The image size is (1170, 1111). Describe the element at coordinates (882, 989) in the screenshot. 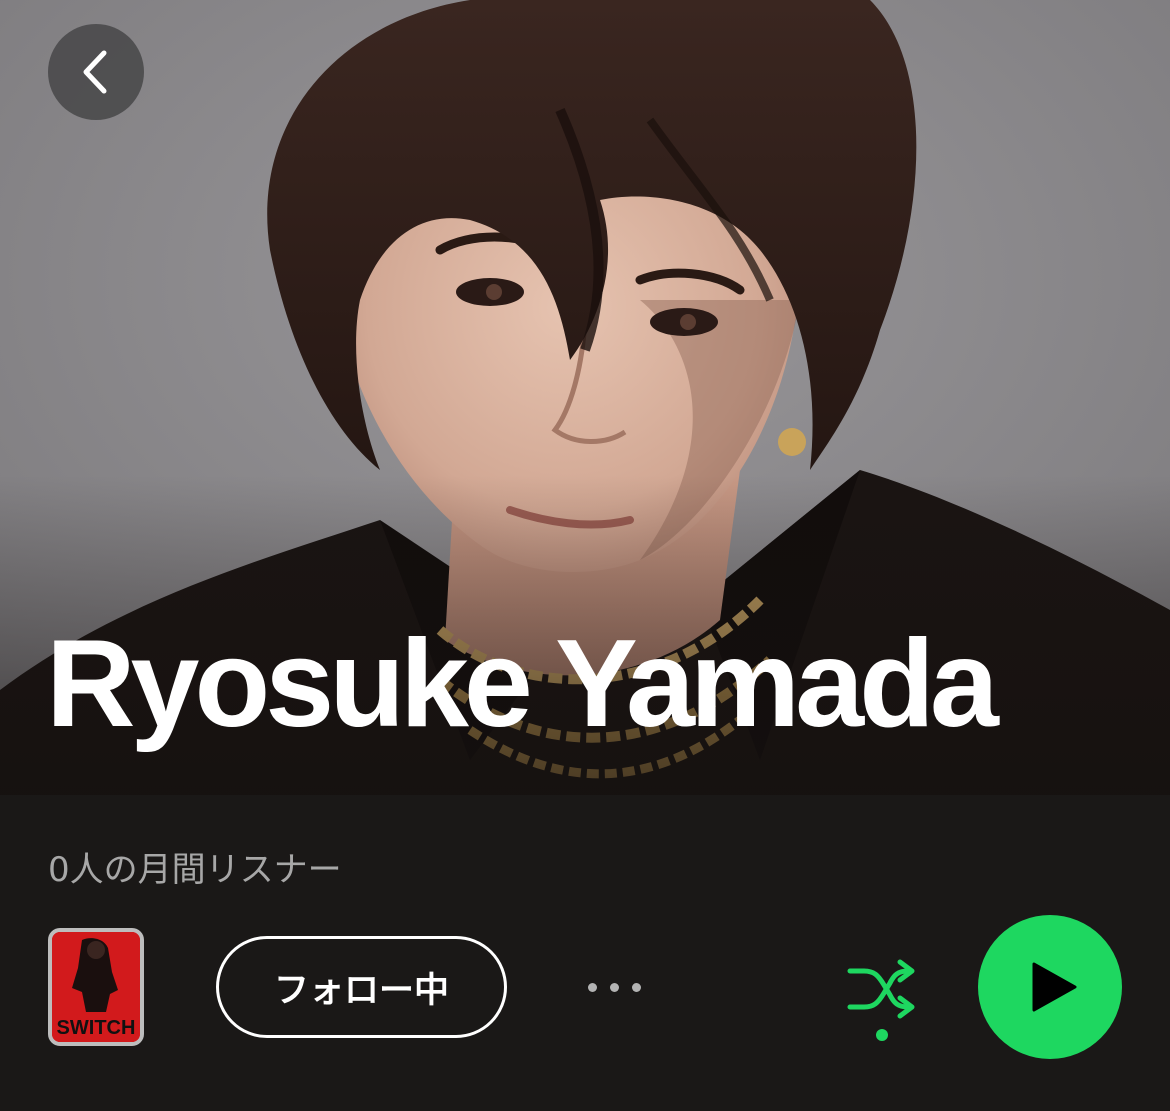

I see `shuffle-icon` at that location.